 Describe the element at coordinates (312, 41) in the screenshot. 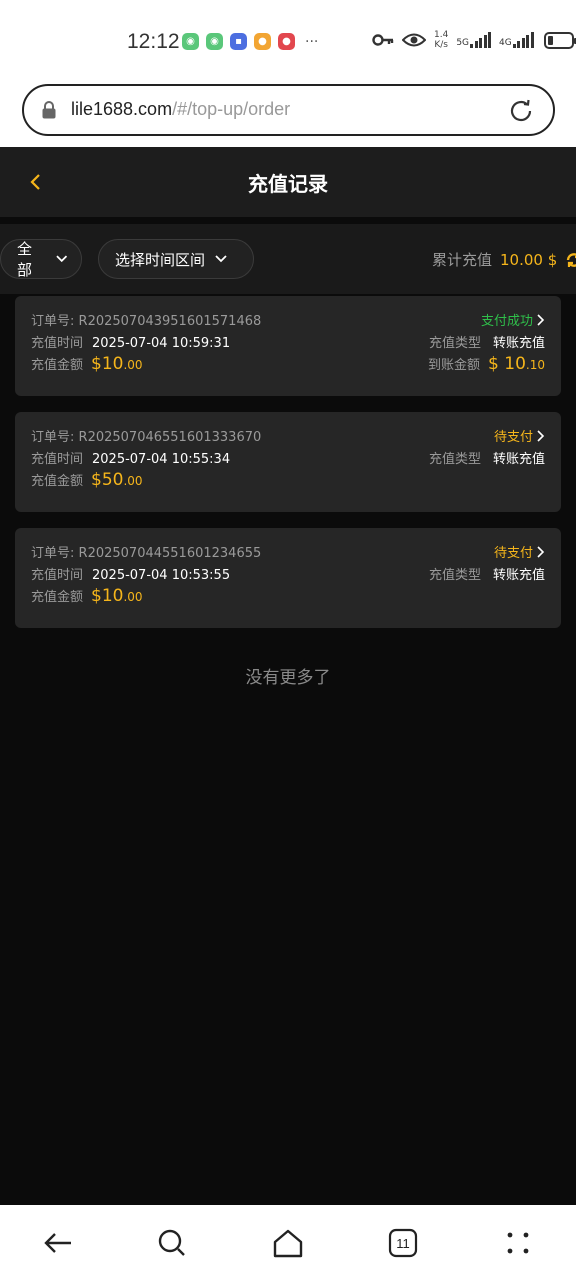

I see `more-notifications-icon: ···` at that location.